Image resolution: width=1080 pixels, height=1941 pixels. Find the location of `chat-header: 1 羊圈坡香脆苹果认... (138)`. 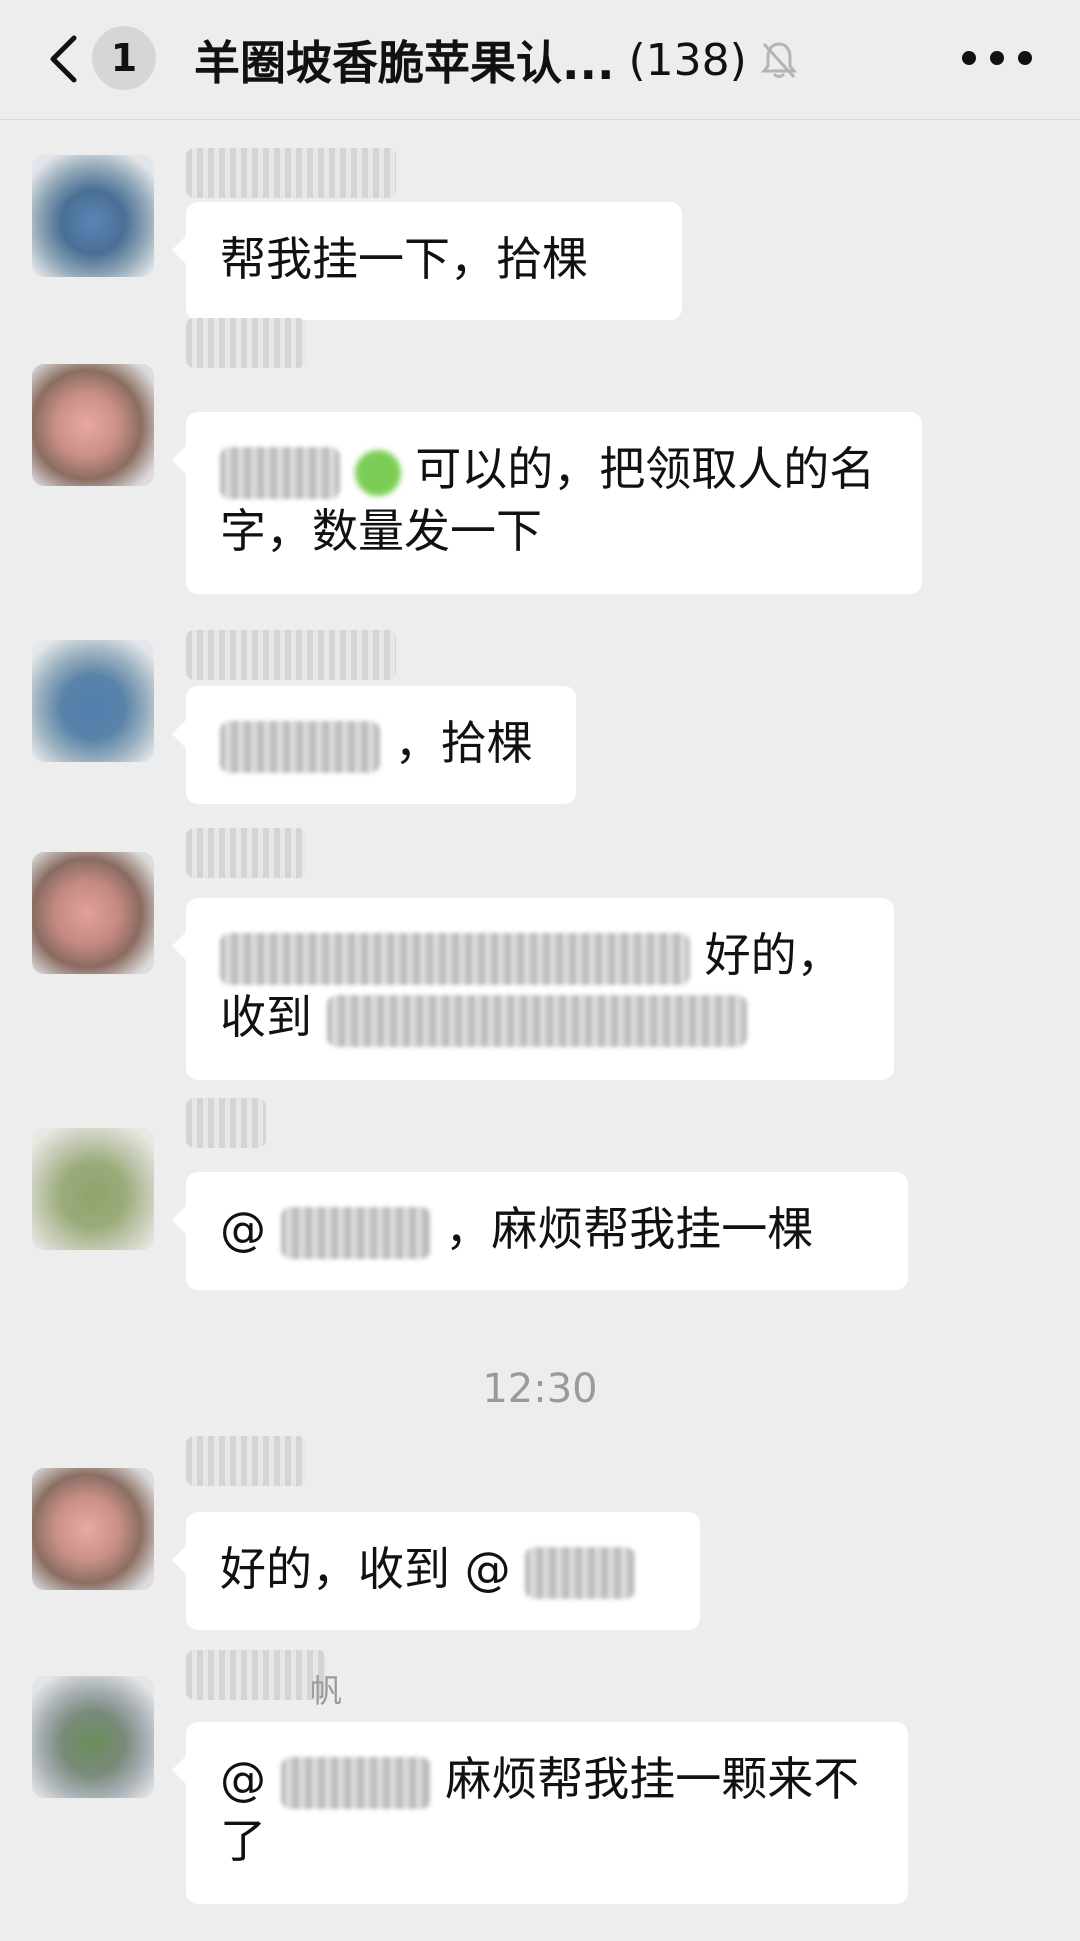

chat-header: 1 羊圈坡香脆苹果认... (138) is located at coordinates (540, 60).